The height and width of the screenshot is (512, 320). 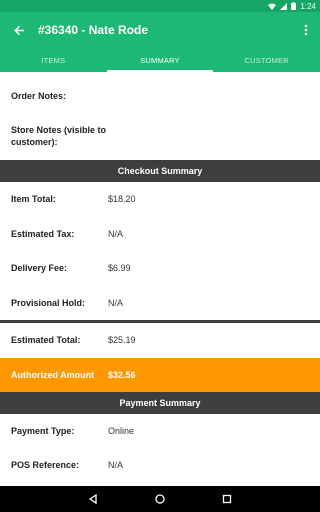 What do you see at coordinates (160, 402) in the screenshot?
I see `payment-summary-header: Payment Summary` at bounding box center [160, 402].